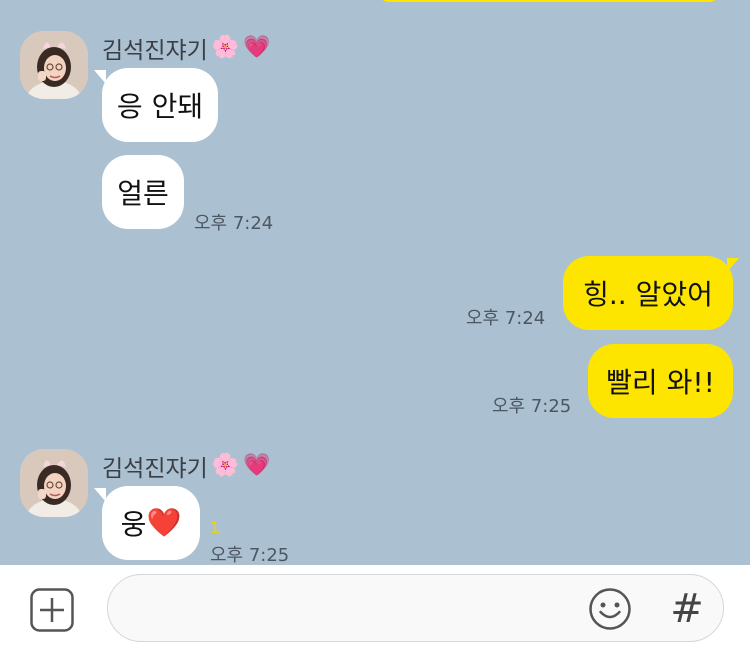  I want to click on incoming-message-bubble: 응 안돼, so click(160, 105).